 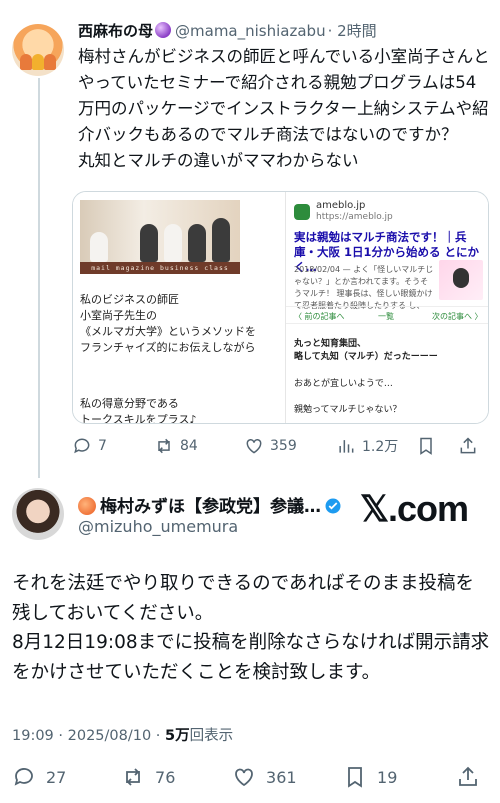 I want to click on nav-next: 次の記事へ 〉, so click(x=457, y=316).